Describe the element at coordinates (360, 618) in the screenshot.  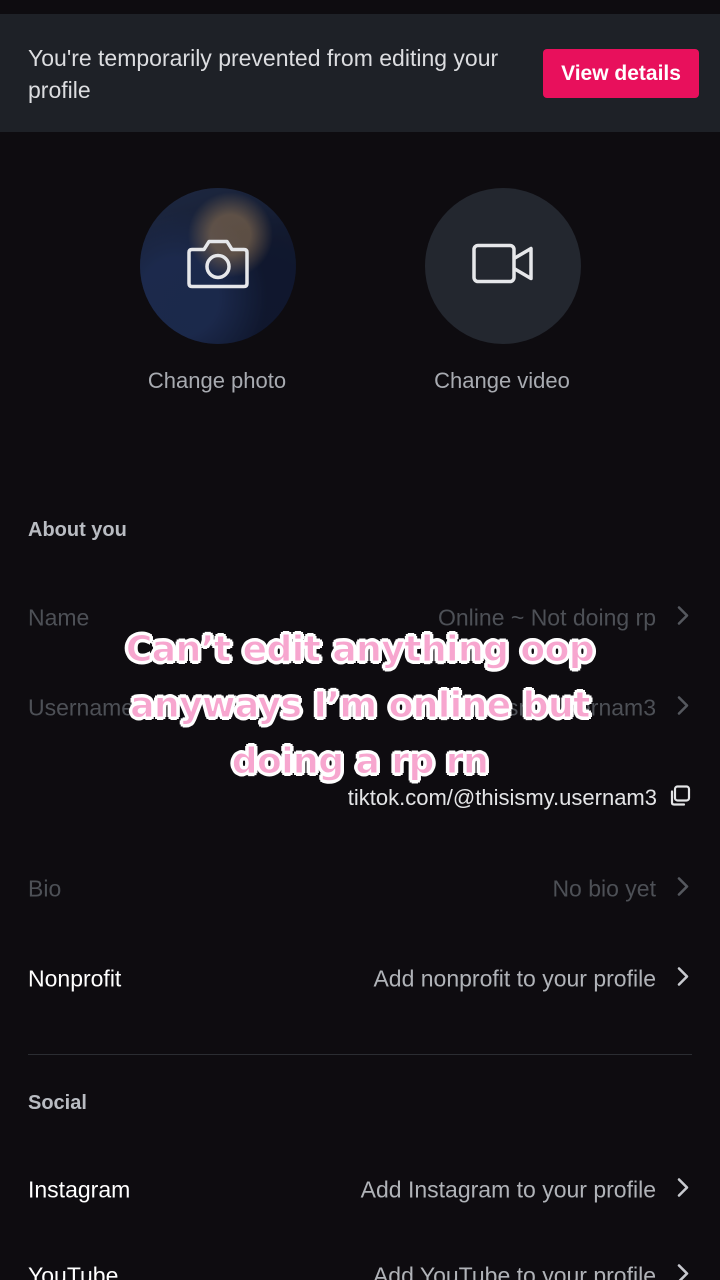
I see `name-row: Name Online ~ Not doing rp` at that location.